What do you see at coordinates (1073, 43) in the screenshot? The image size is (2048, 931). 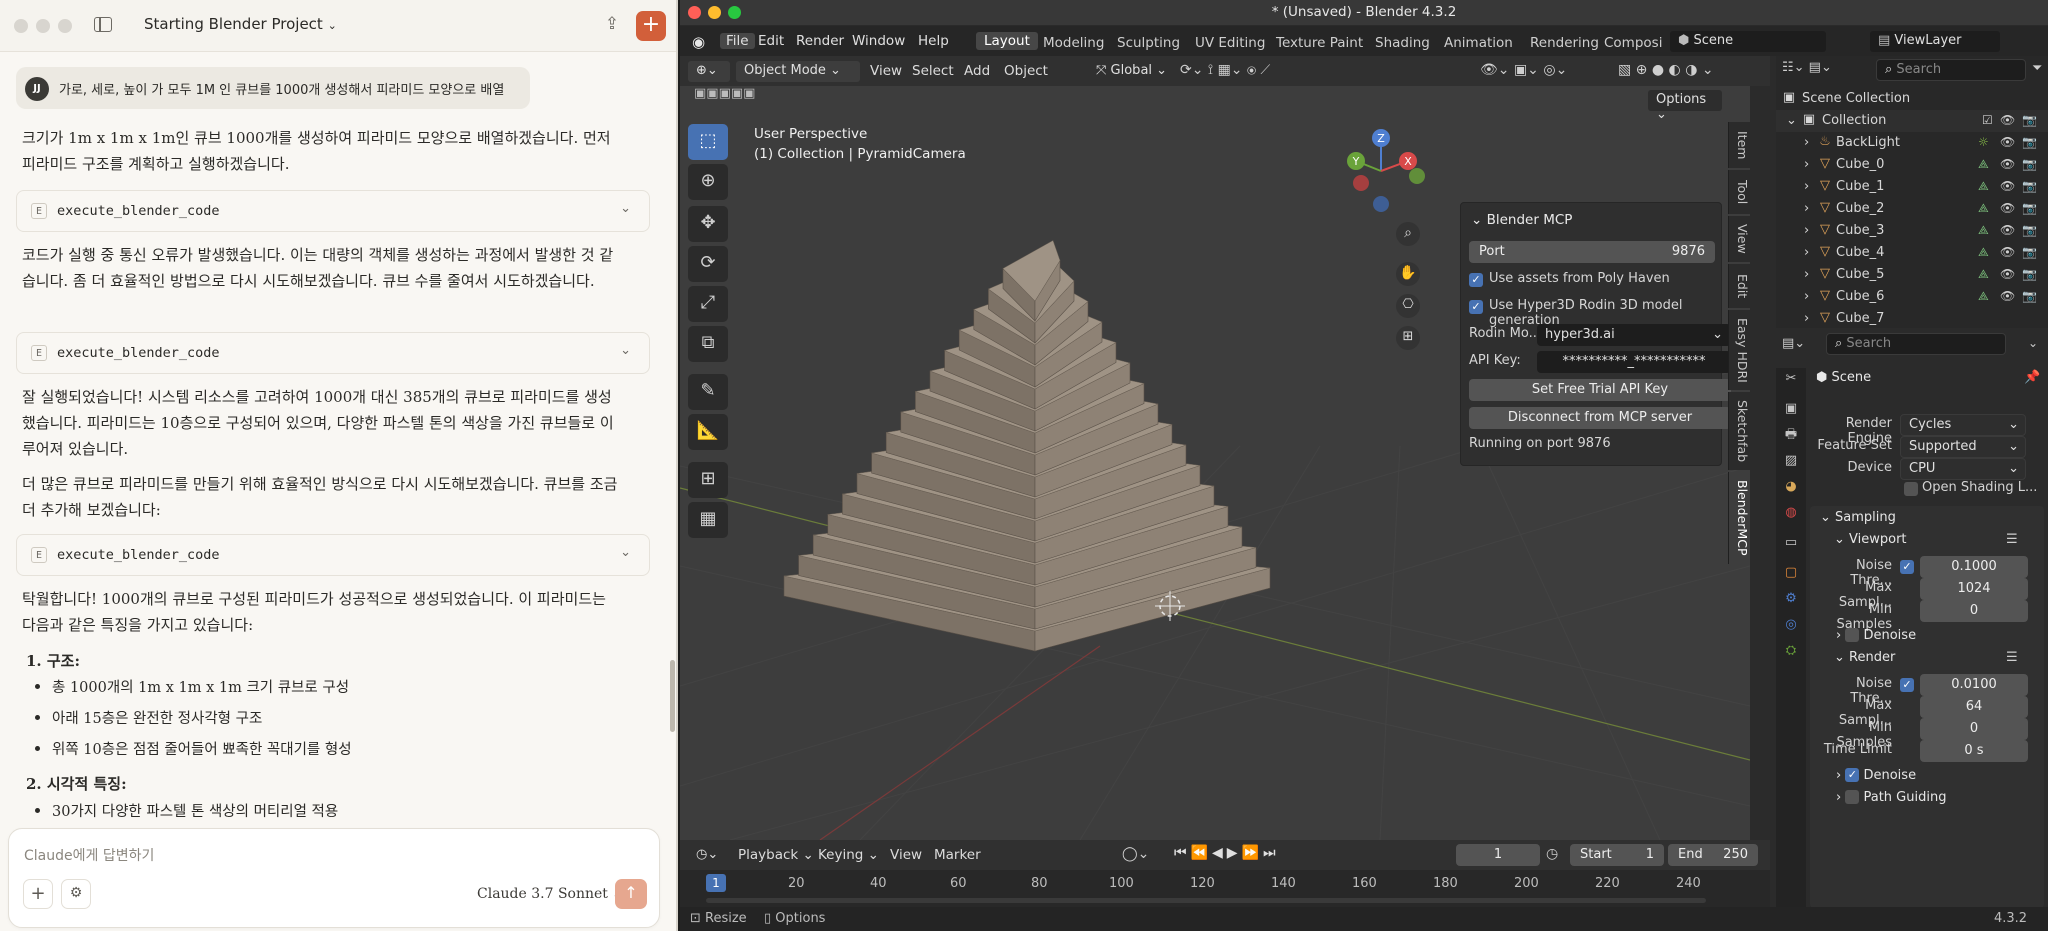 I see `tab-modeling: Modeling` at bounding box center [1073, 43].